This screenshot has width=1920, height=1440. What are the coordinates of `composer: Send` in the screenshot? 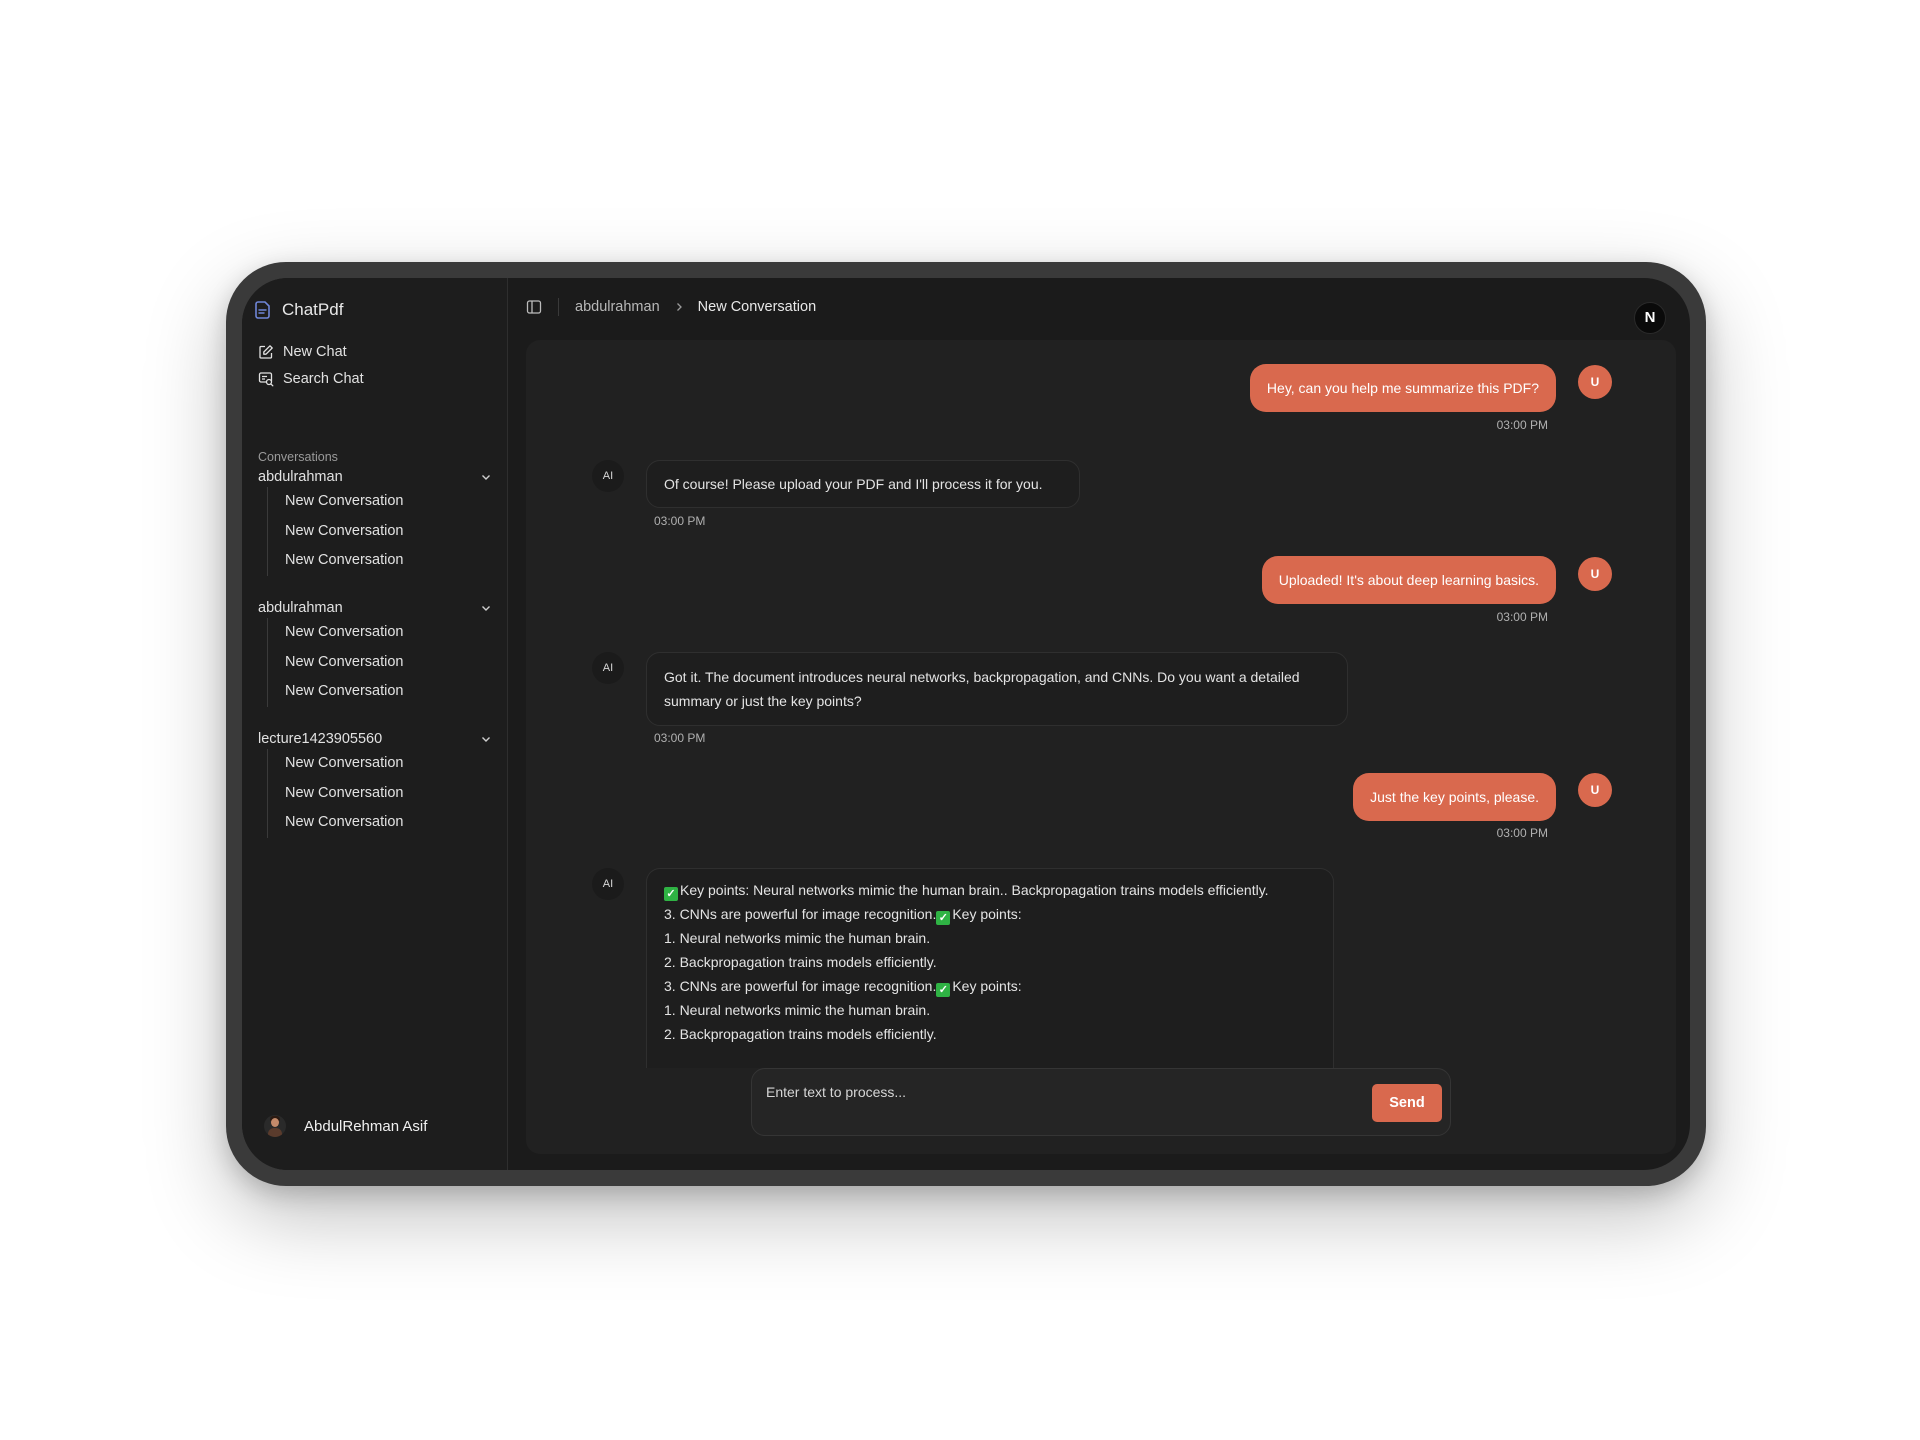 It's located at (1101, 1102).